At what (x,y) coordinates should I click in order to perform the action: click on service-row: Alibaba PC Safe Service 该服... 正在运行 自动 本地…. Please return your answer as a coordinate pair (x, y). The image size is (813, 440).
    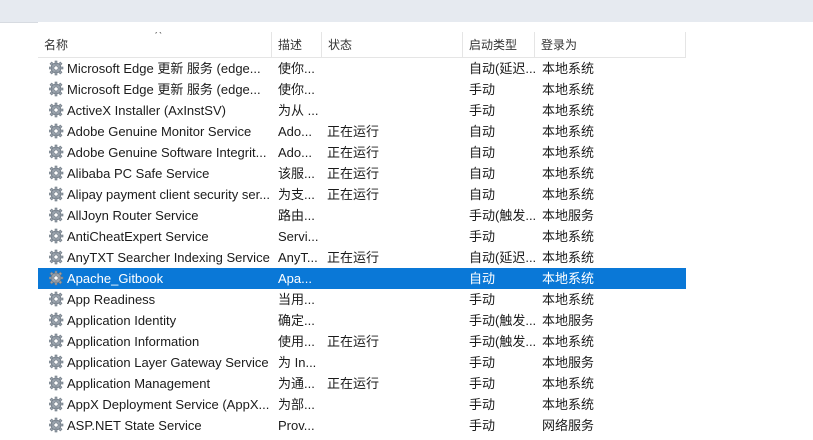
    Looking at the image, I should click on (362, 173).